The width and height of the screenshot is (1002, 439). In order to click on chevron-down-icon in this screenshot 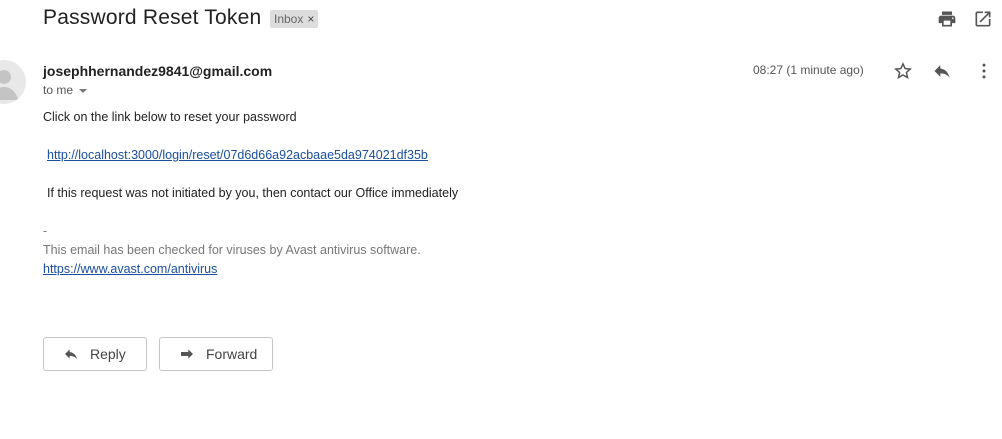, I will do `click(83, 90)`.